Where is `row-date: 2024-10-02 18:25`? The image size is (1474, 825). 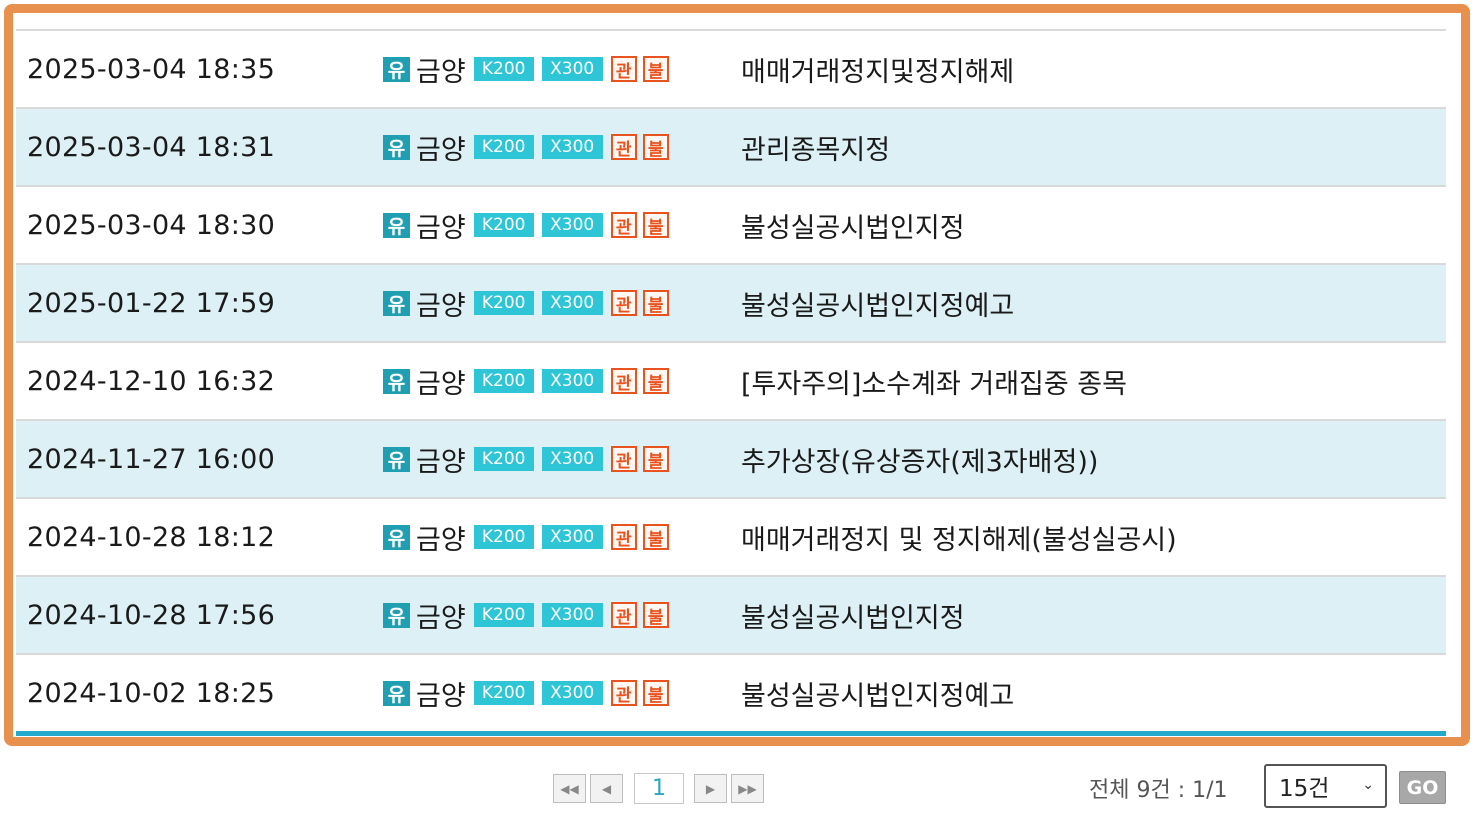 row-date: 2024-10-02 18:25 is located at coordinates (151, 693).